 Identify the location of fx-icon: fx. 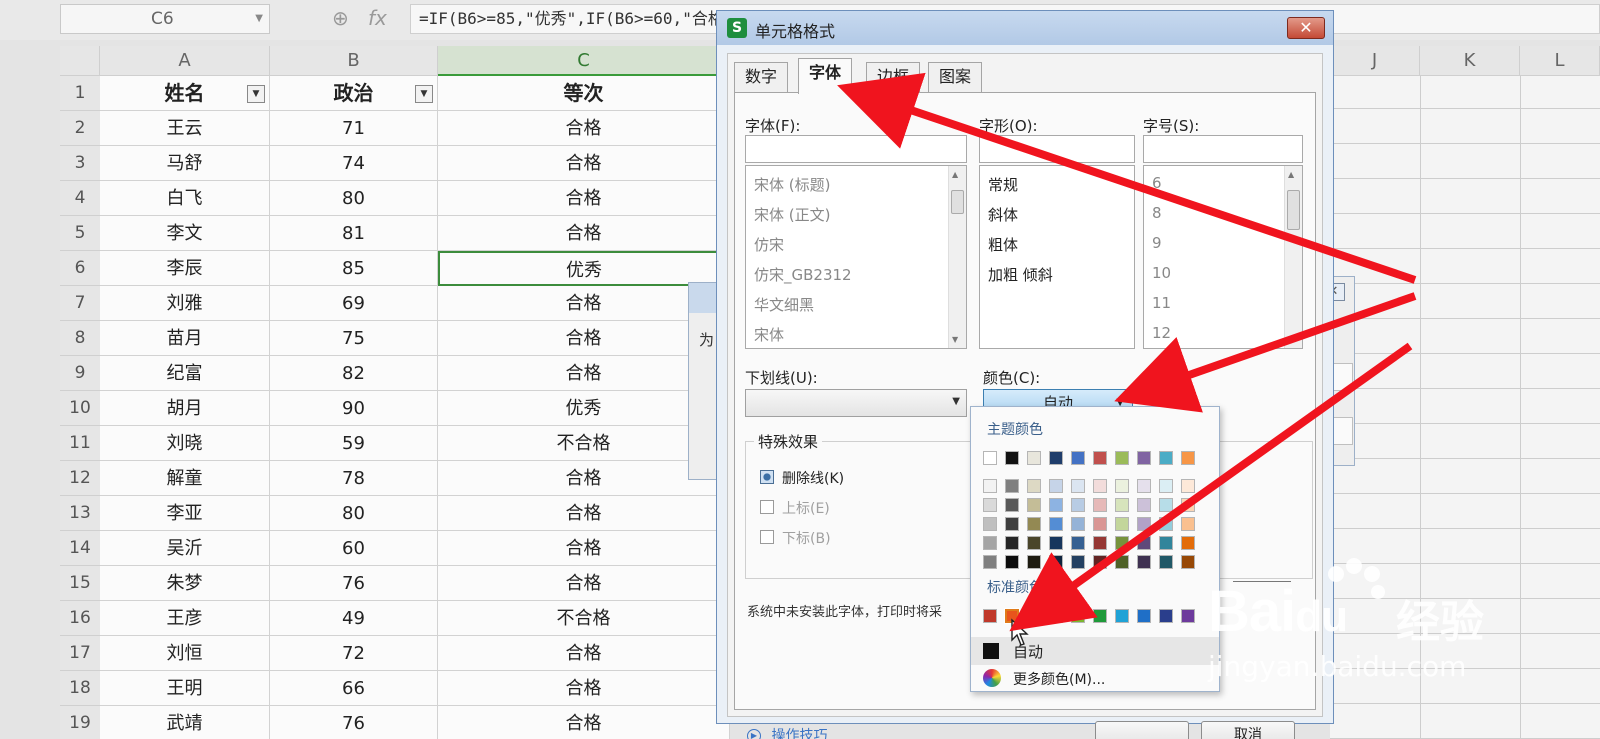
(377, 18).